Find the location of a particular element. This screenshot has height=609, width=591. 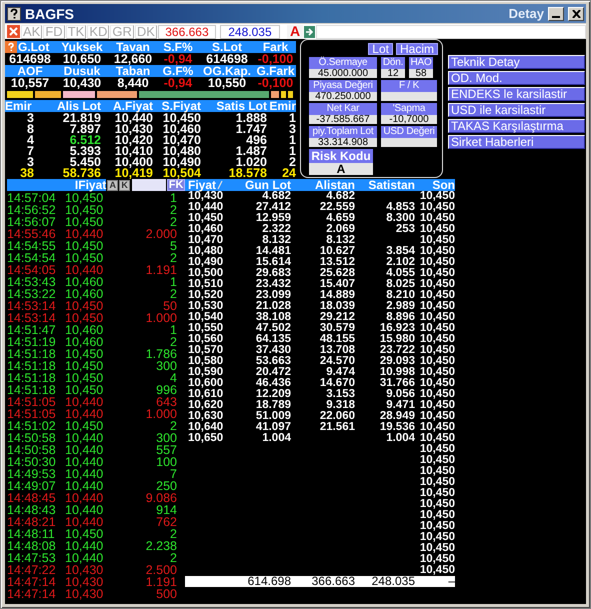

trade-lot: 762 is located at coordinates (166, 522).